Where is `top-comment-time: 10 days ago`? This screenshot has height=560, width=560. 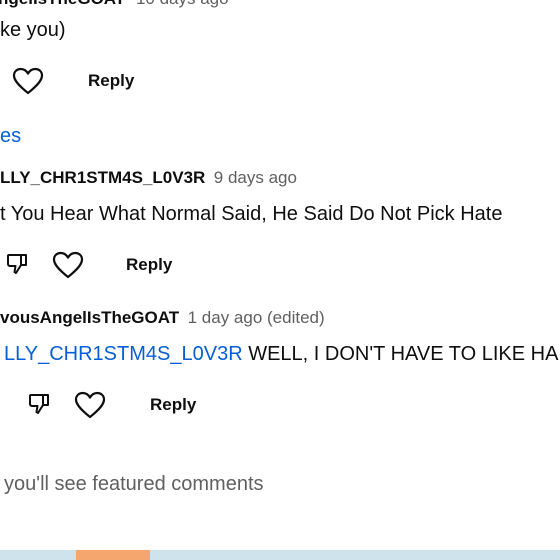 top-comment-time: 10 days ago is located at coordinates (182, 4).